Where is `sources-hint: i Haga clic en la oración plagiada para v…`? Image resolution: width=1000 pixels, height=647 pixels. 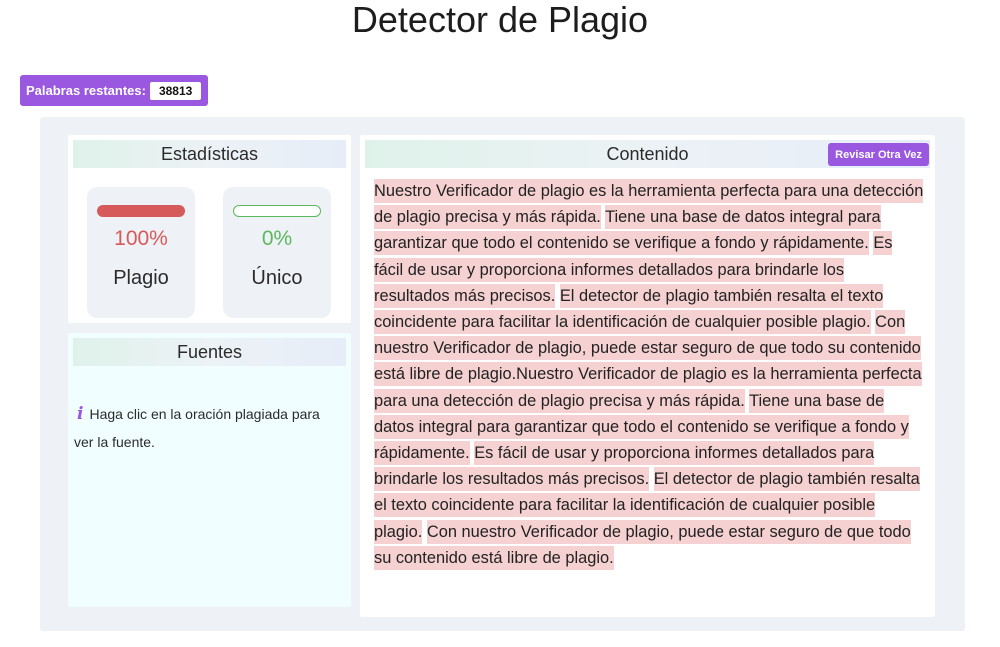 sources-hint: i Haga clic en la oración plagiada para v… is located at coordinates (206, 428).